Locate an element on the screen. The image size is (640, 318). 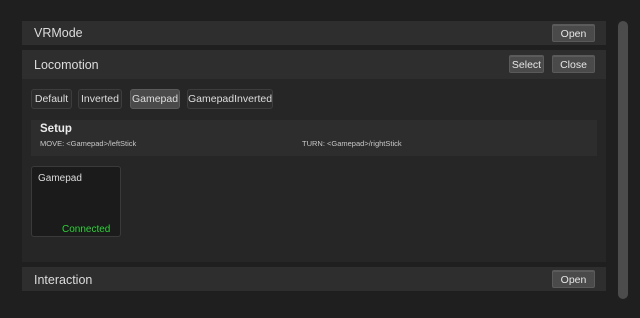
mode-inverted-button: Inverted is located at coordinates (100, 99).